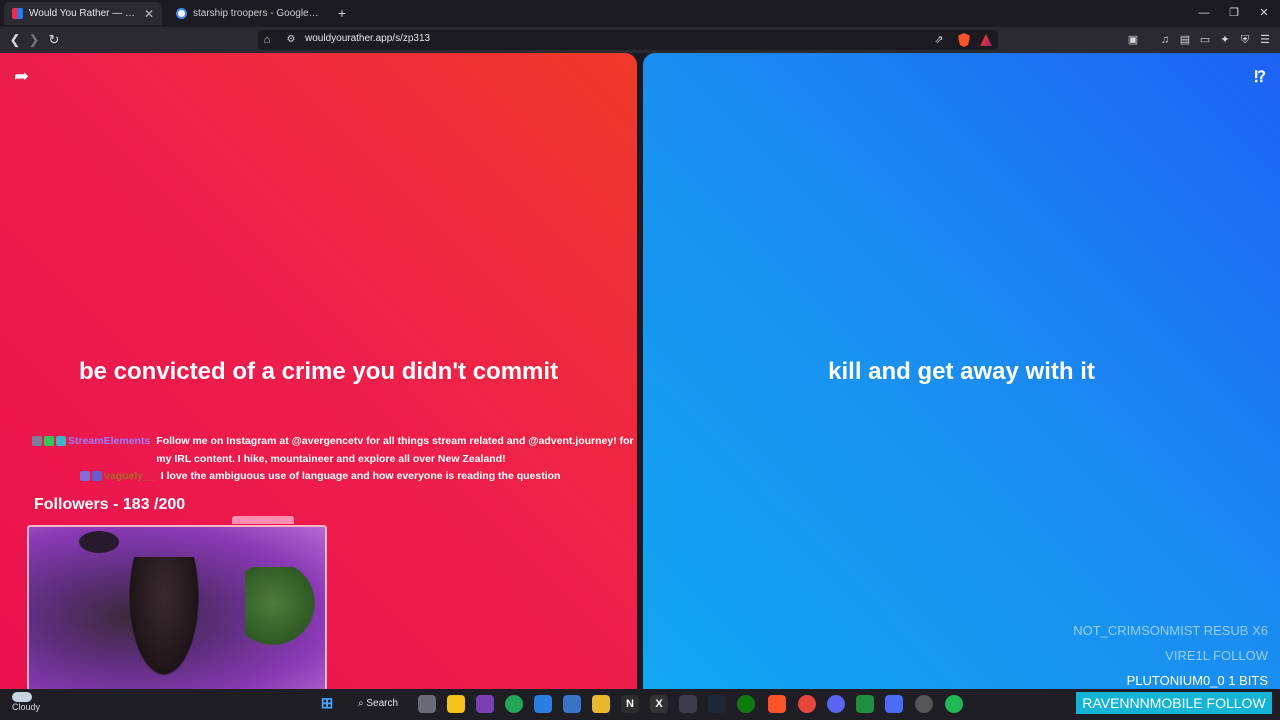 Image resolution: width=1280 pixels, height=720 pixels. Describe the element at coordinates (110, 504) in the screenshot. I see `followers-goal: Followers - 183 /200` at that location.